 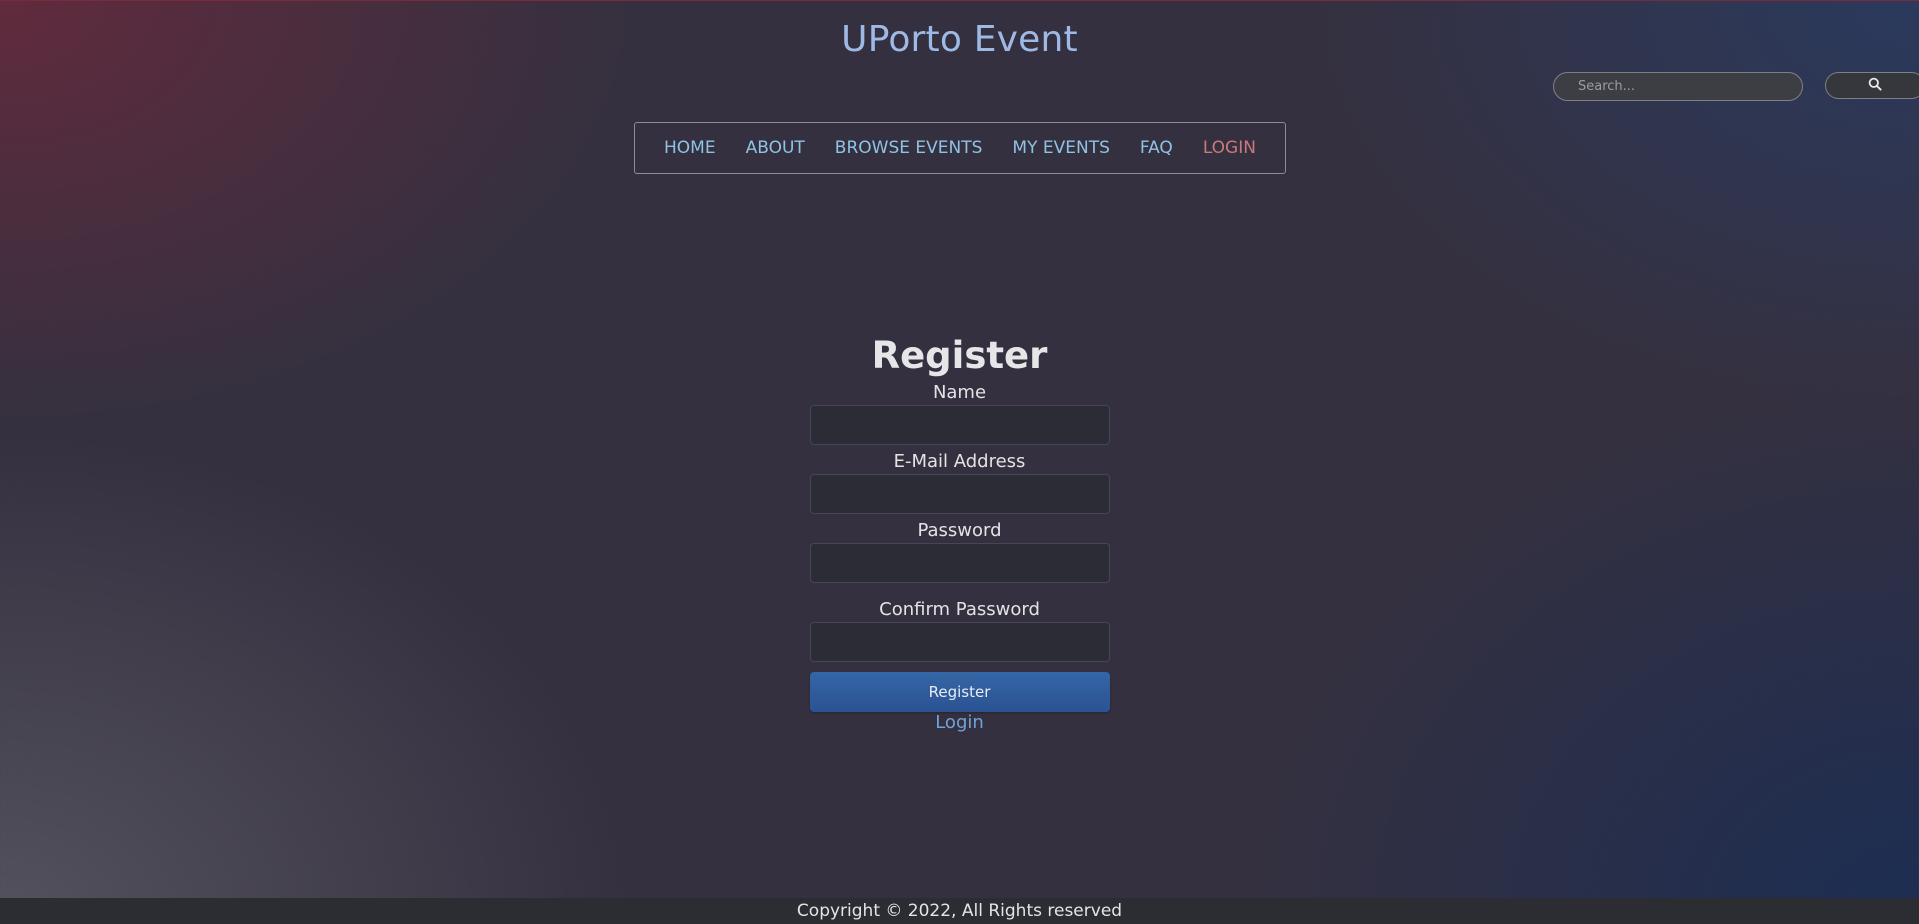 What do you see at coordinates (1875, 85) in the screenshot?
I see `search-icon` at bounding box center [1875, 85].